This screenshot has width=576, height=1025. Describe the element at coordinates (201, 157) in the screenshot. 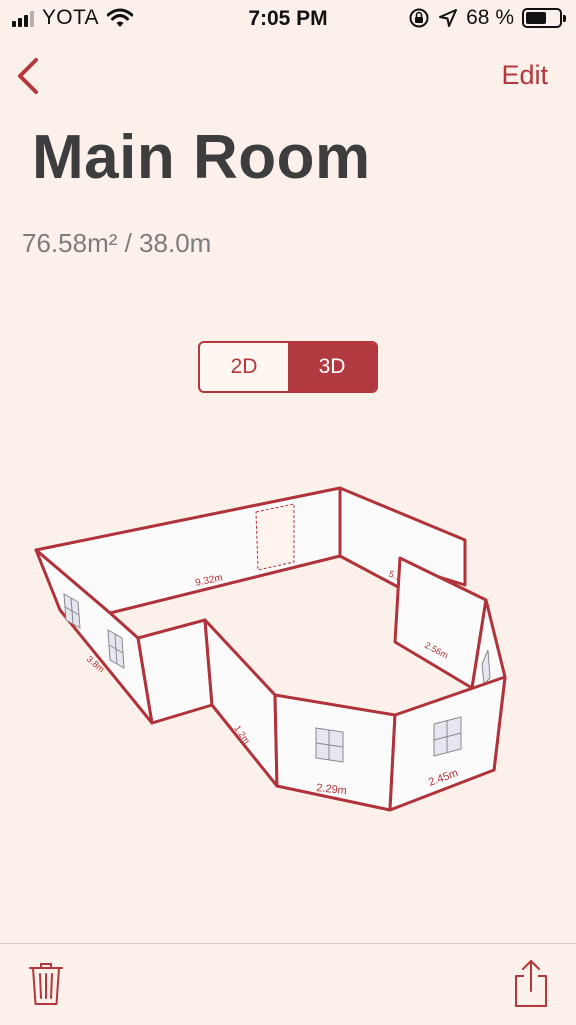

I see `page-title: Main Room` at that location.